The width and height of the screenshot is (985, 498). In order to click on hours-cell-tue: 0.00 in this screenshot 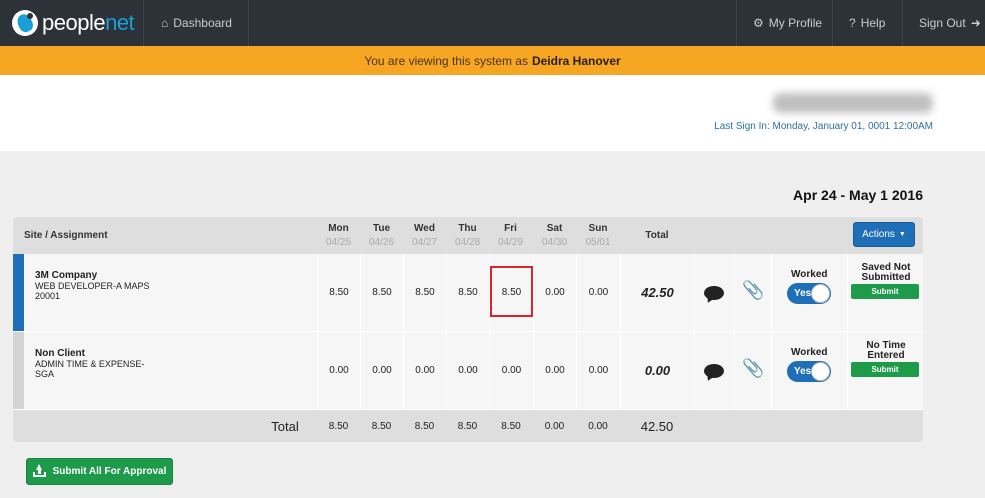, I will do `click(381, 370)`.